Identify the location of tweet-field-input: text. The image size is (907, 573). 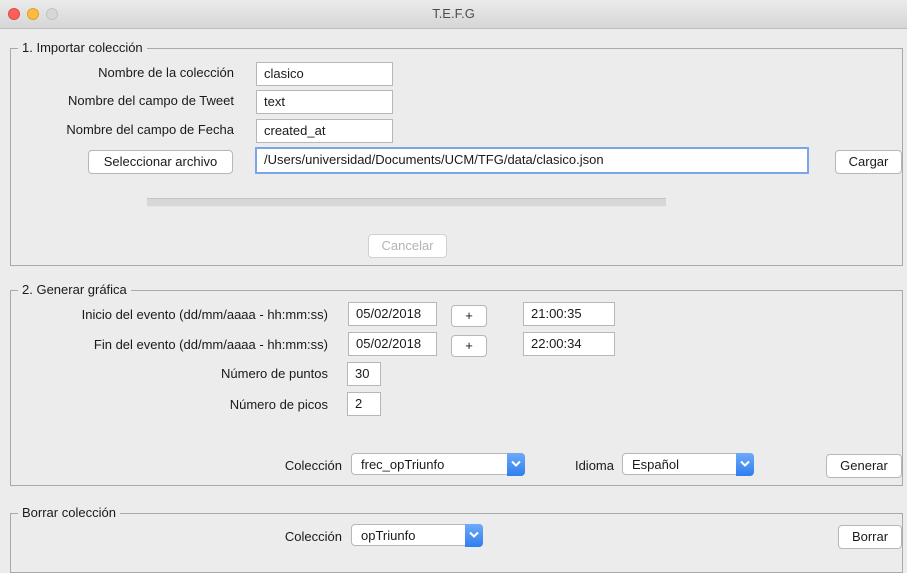
(324, 102).